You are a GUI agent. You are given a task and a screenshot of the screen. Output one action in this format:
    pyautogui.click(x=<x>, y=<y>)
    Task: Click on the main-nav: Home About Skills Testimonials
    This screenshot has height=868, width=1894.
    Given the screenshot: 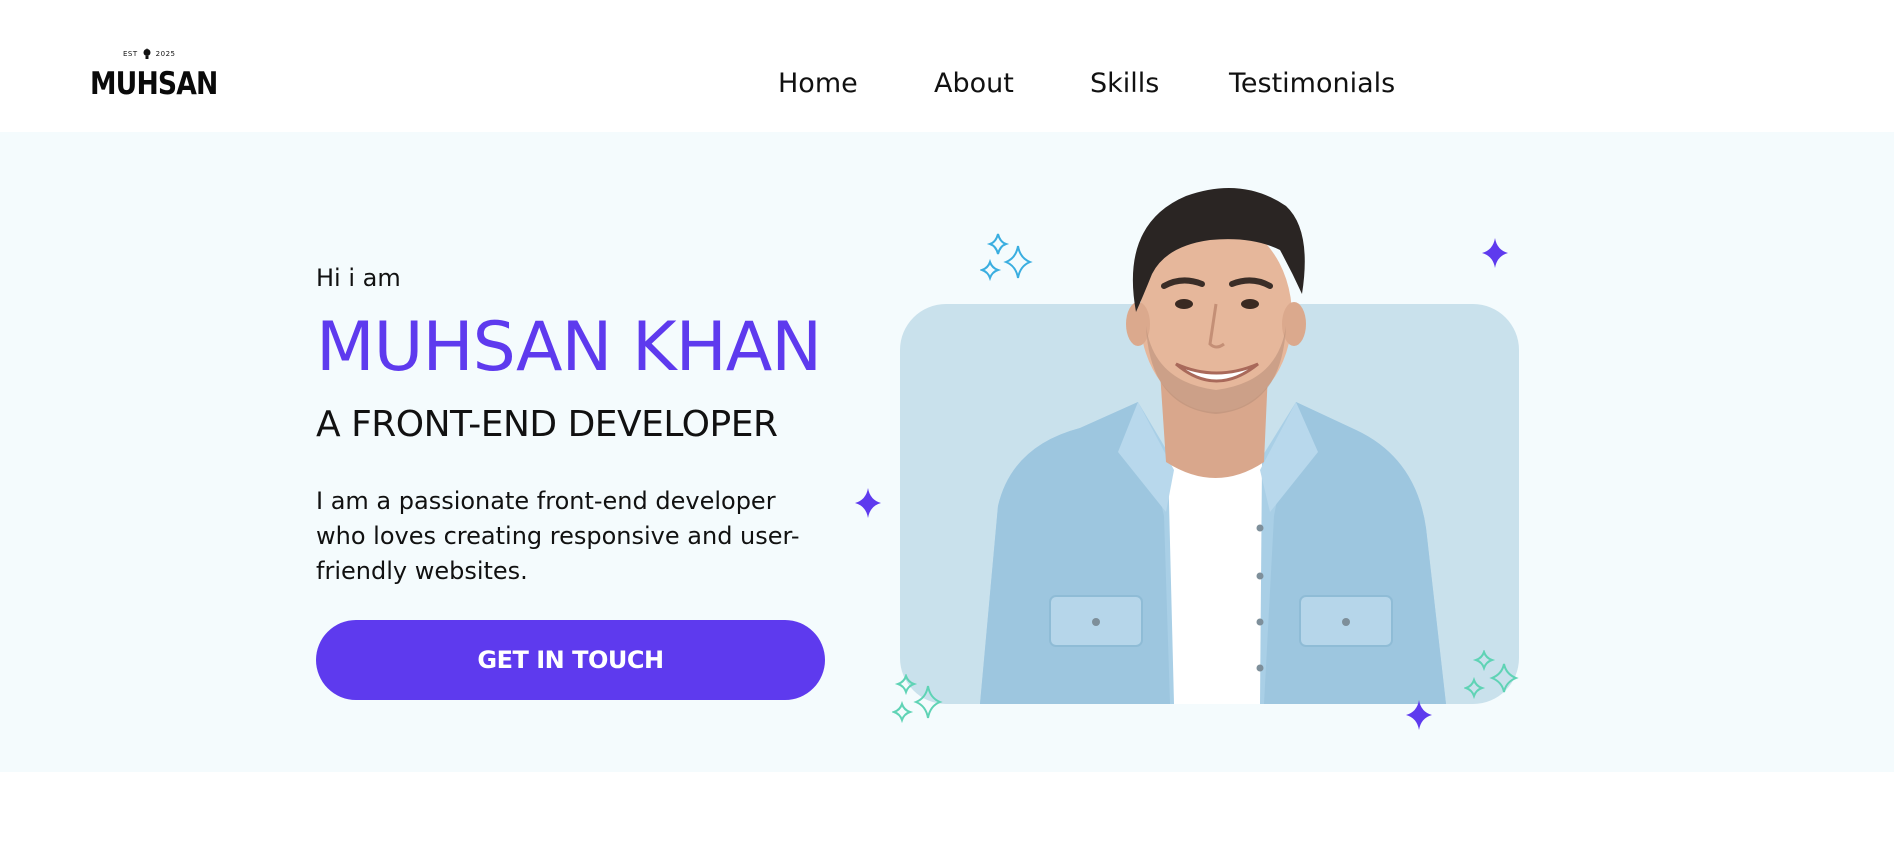 What is the action you would take?
    pyautogui.click(x=947, y=86)
    